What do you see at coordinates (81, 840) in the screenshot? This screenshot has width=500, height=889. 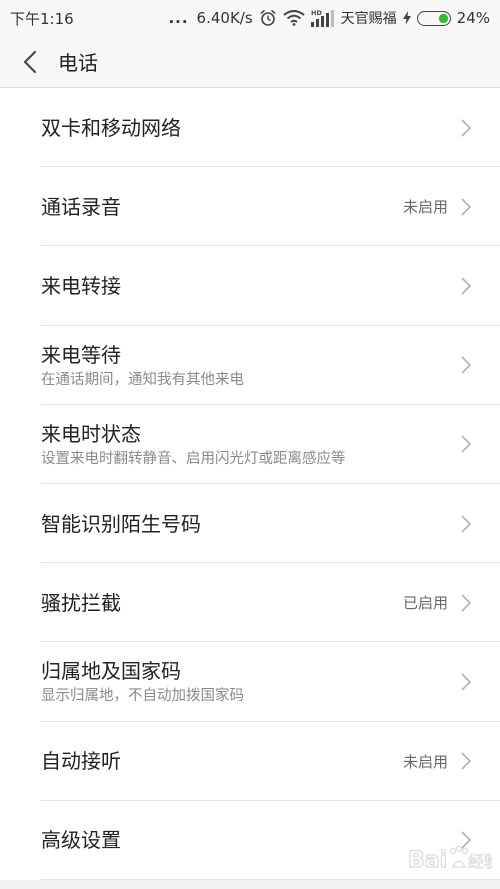 I see `setting-title: 高级设置` at bounding box center [81, 840].